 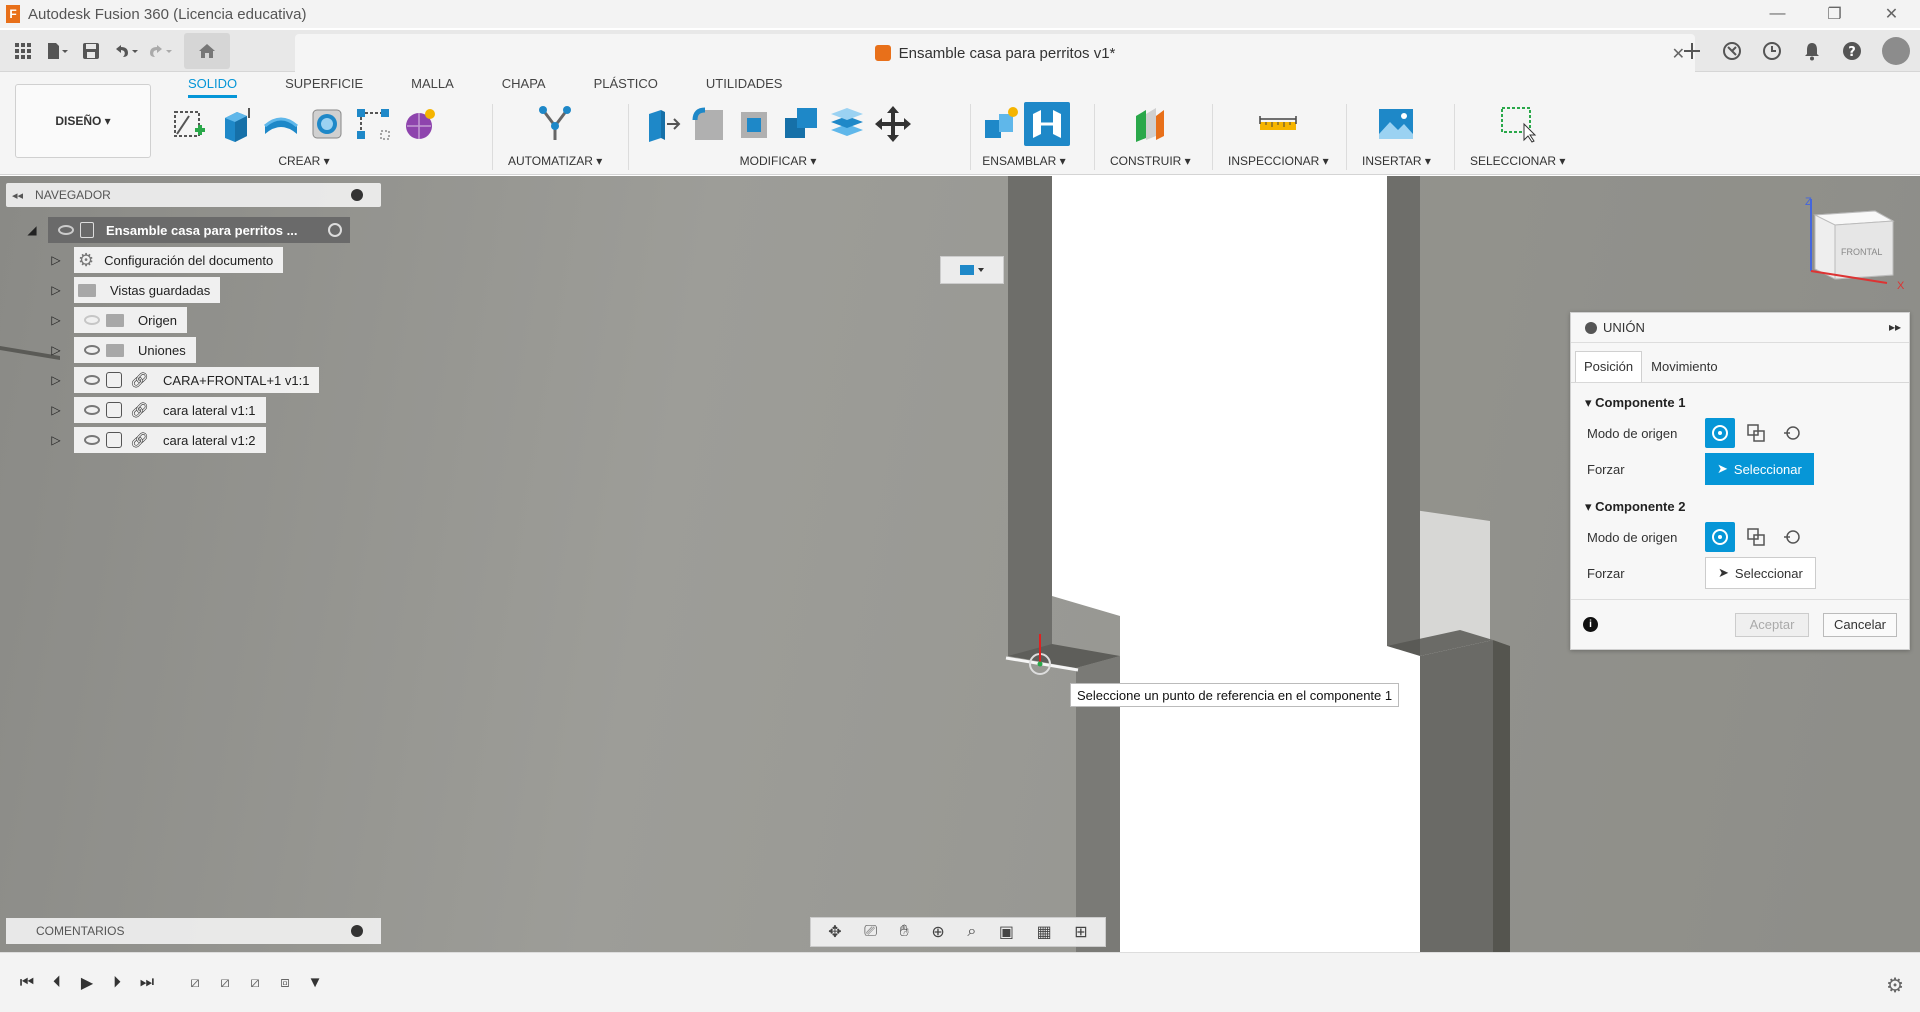 I want to click on simple-mode-icon, so click(x=1720, y=433).